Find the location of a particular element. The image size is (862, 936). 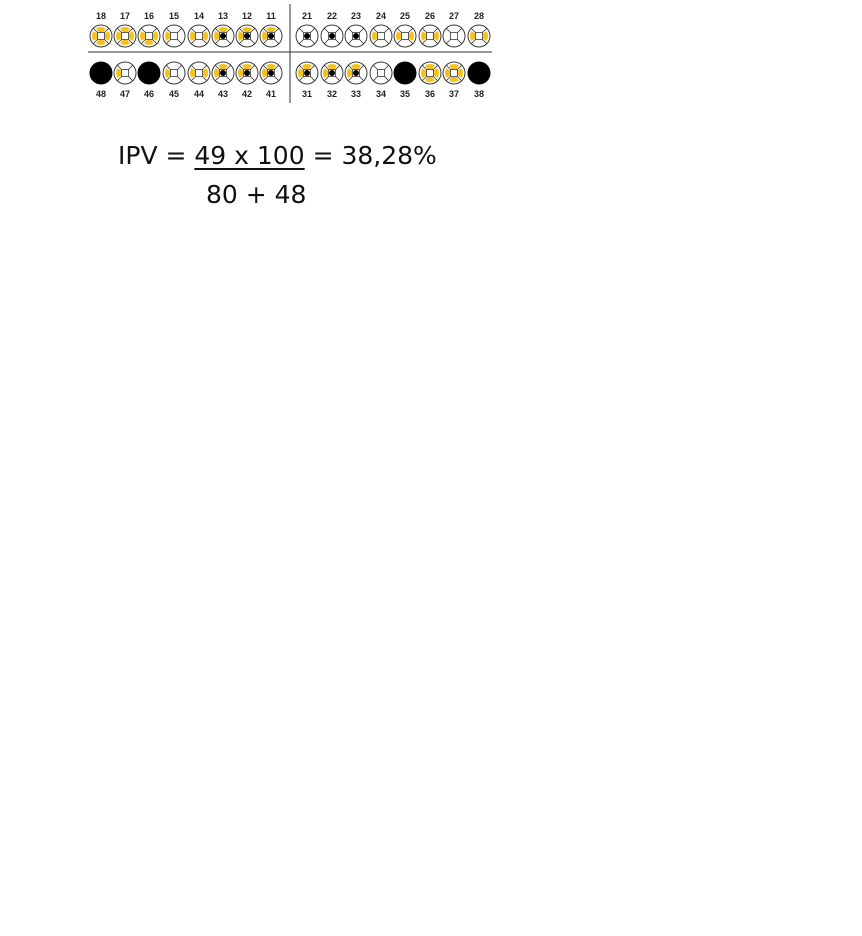

tooth-number-21: 21 is located at coordinates (307, 16).